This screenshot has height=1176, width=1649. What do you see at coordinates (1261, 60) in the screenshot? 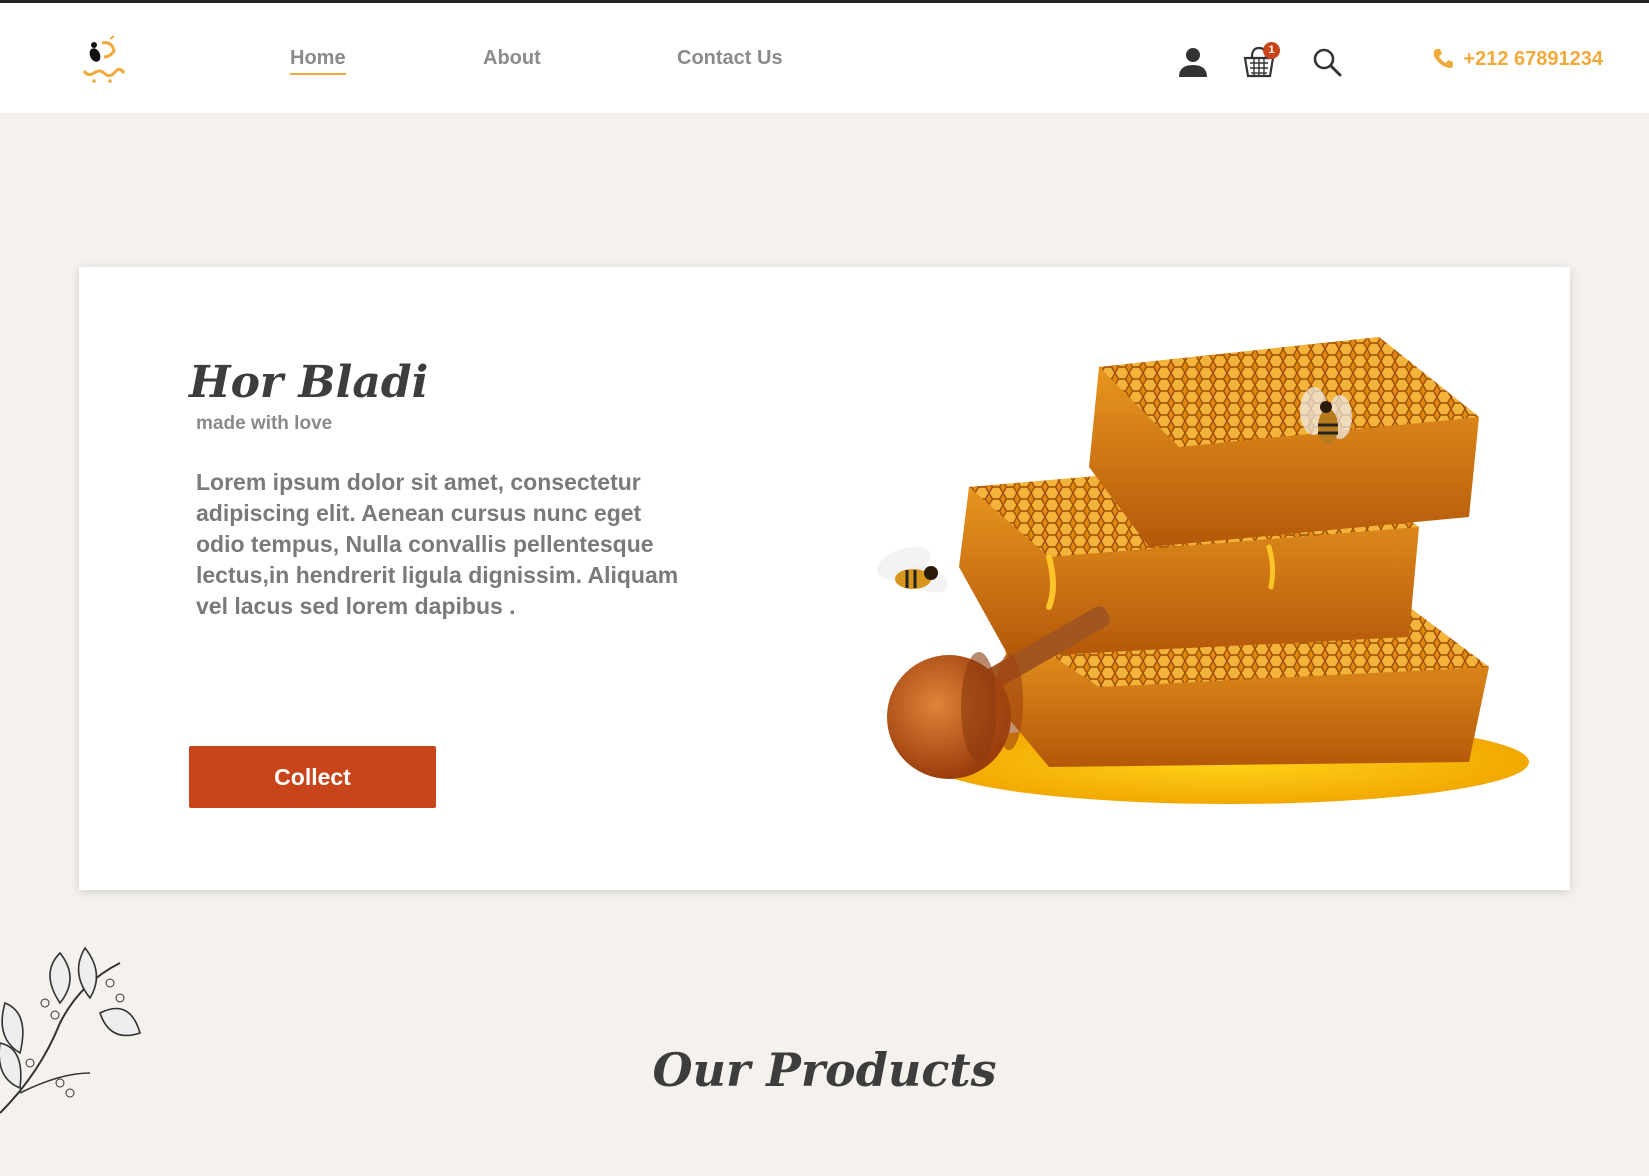
I see `basket-icon: 1` at bounding box center [1261, 60].